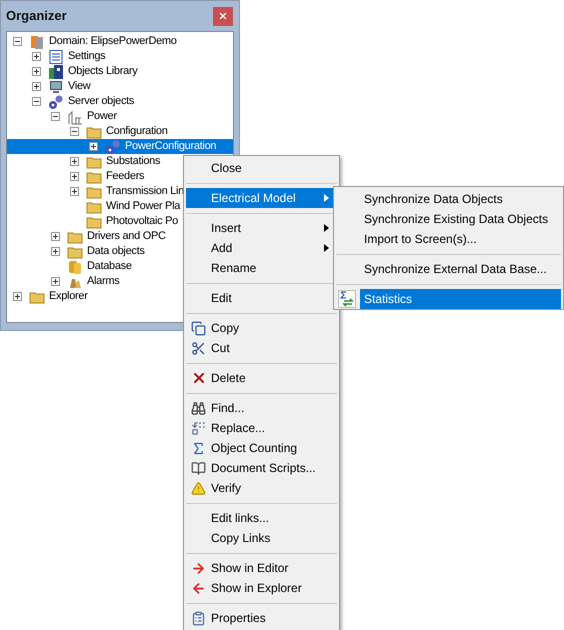  What do you see at coordinates (198, 618) in the screenshot?
I see `properties-icon` at bounding box center [198, 618].